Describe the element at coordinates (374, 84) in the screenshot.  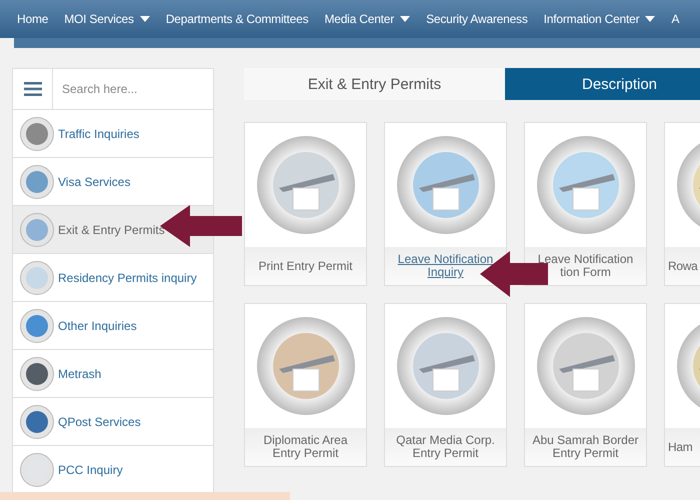
I see `section-title: Exit & Entry Permits` at that location.